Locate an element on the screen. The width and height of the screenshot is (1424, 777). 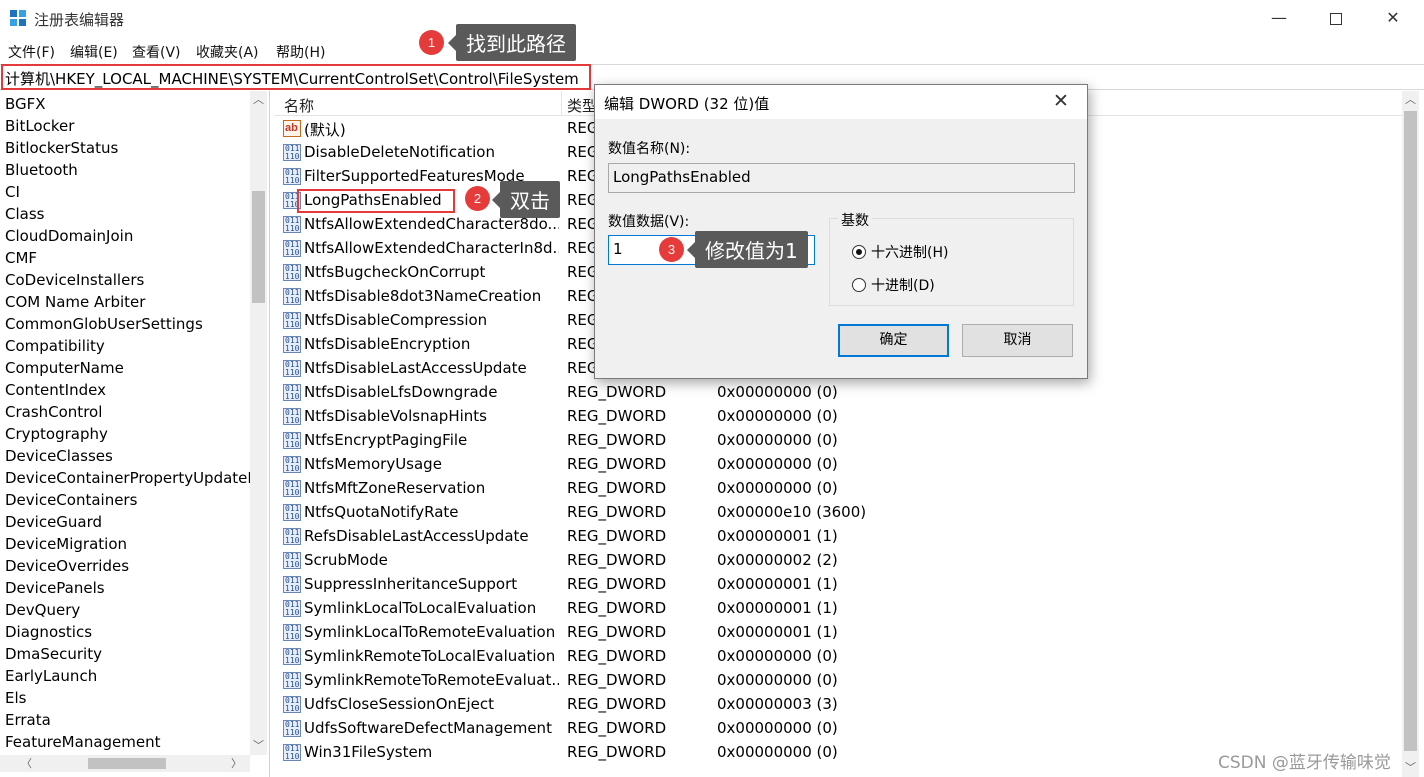
tree-key-item: DeviceContainers is located at coordinates (127, 500).